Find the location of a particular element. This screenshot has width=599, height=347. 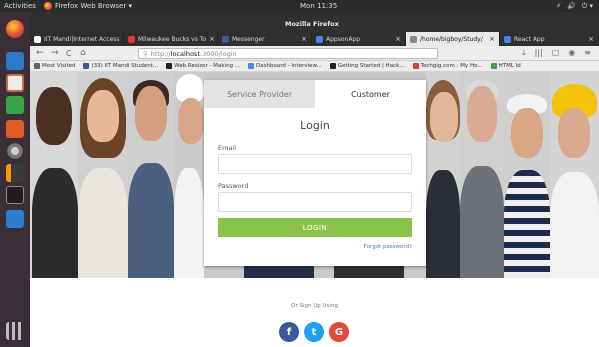

software-center-icon is located at coordinates (15, 129).